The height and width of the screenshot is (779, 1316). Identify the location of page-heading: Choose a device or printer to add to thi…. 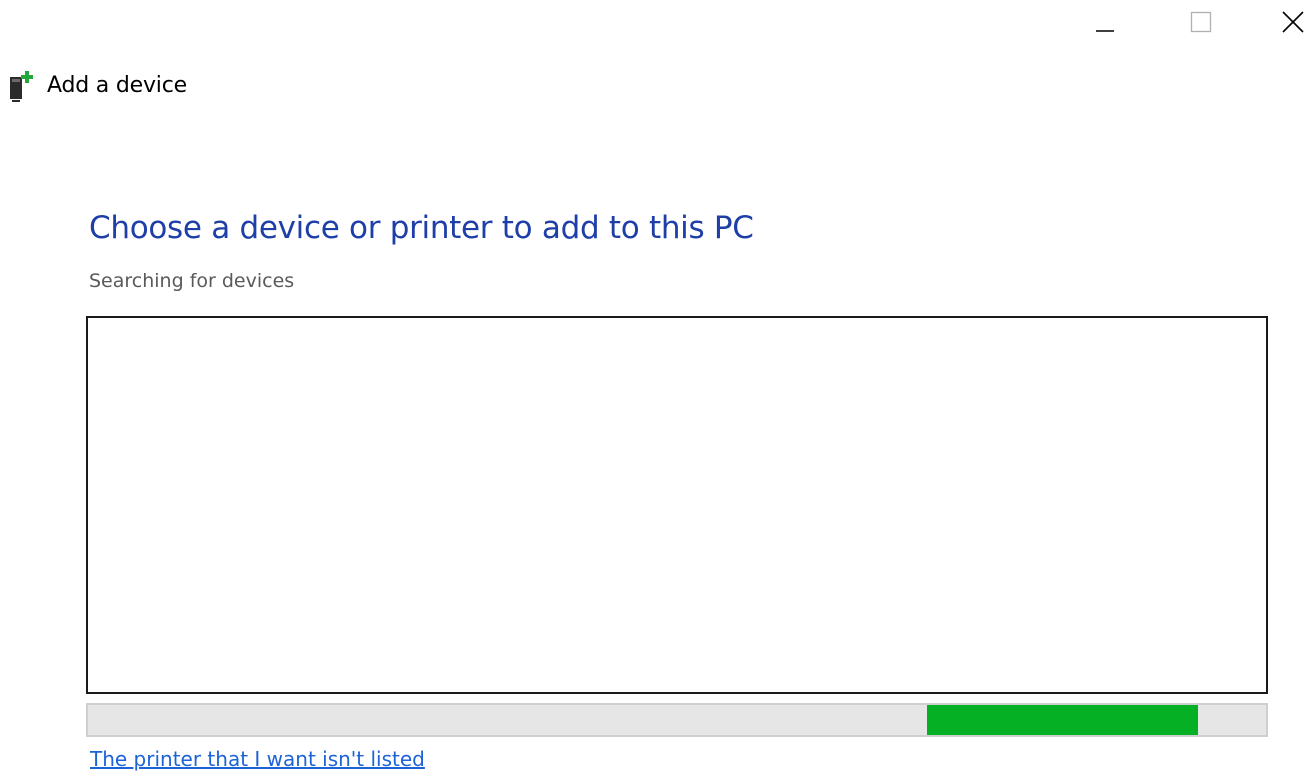
(421, 228).